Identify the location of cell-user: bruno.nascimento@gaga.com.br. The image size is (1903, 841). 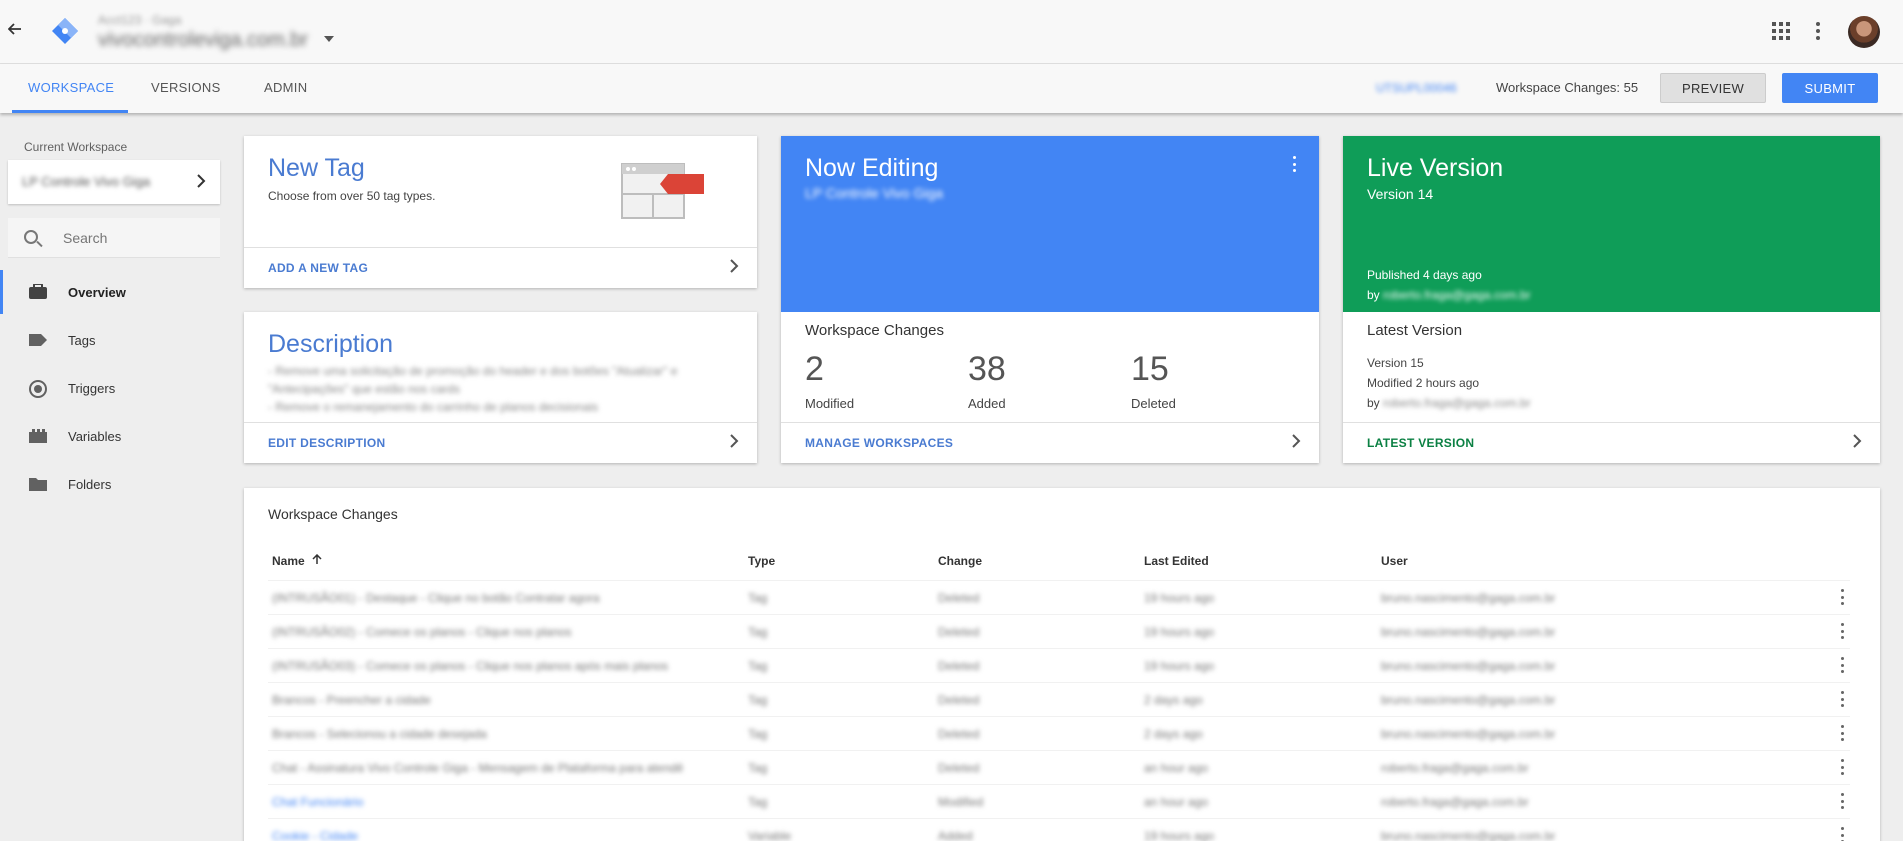
(1468, 632).